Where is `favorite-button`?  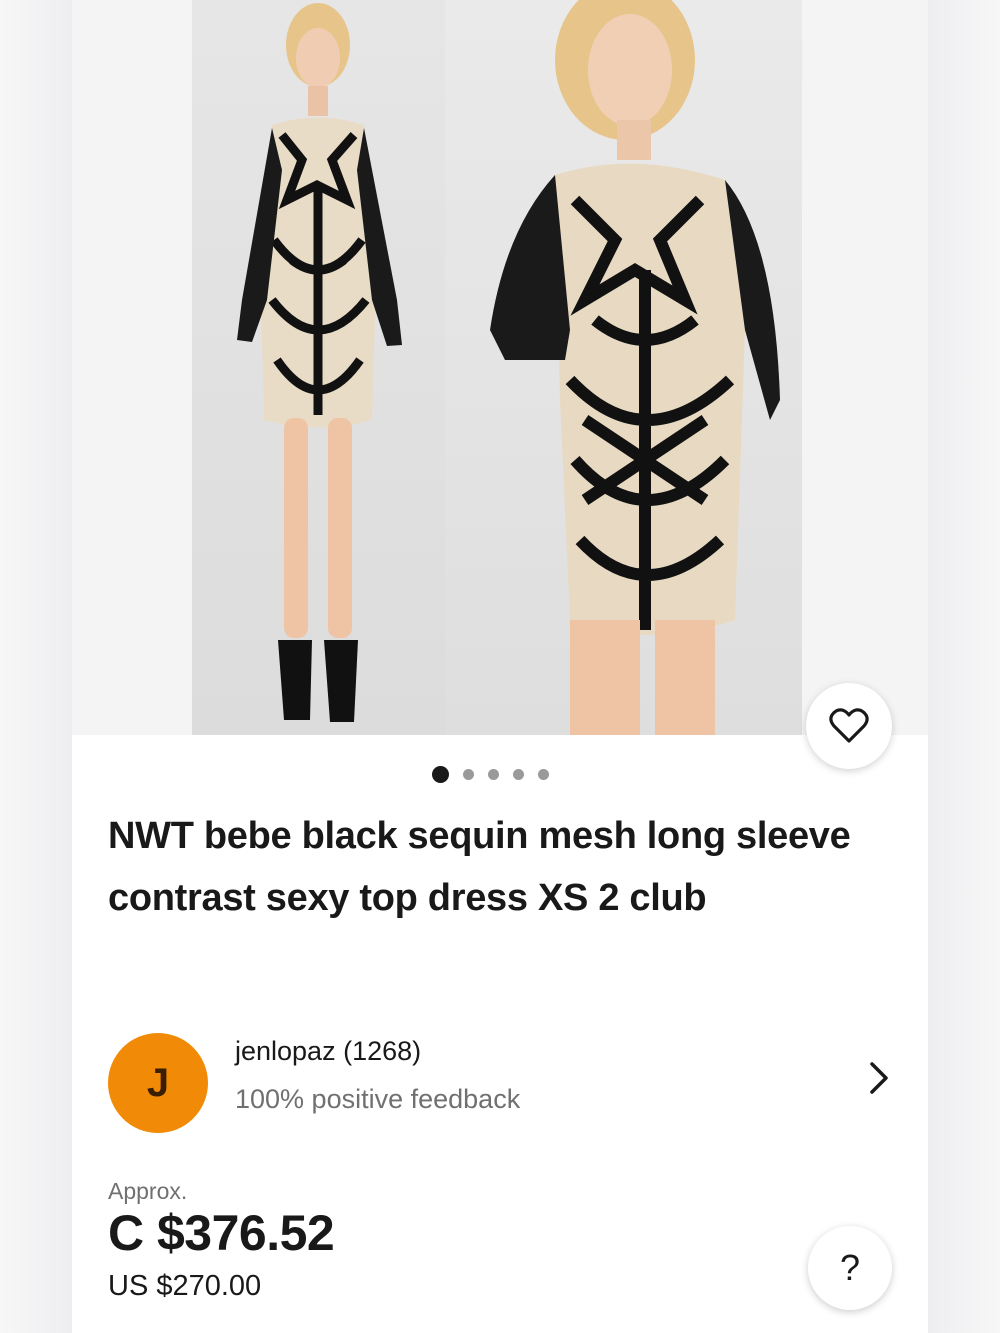
favorite-button is located at coordinates (849, 726).